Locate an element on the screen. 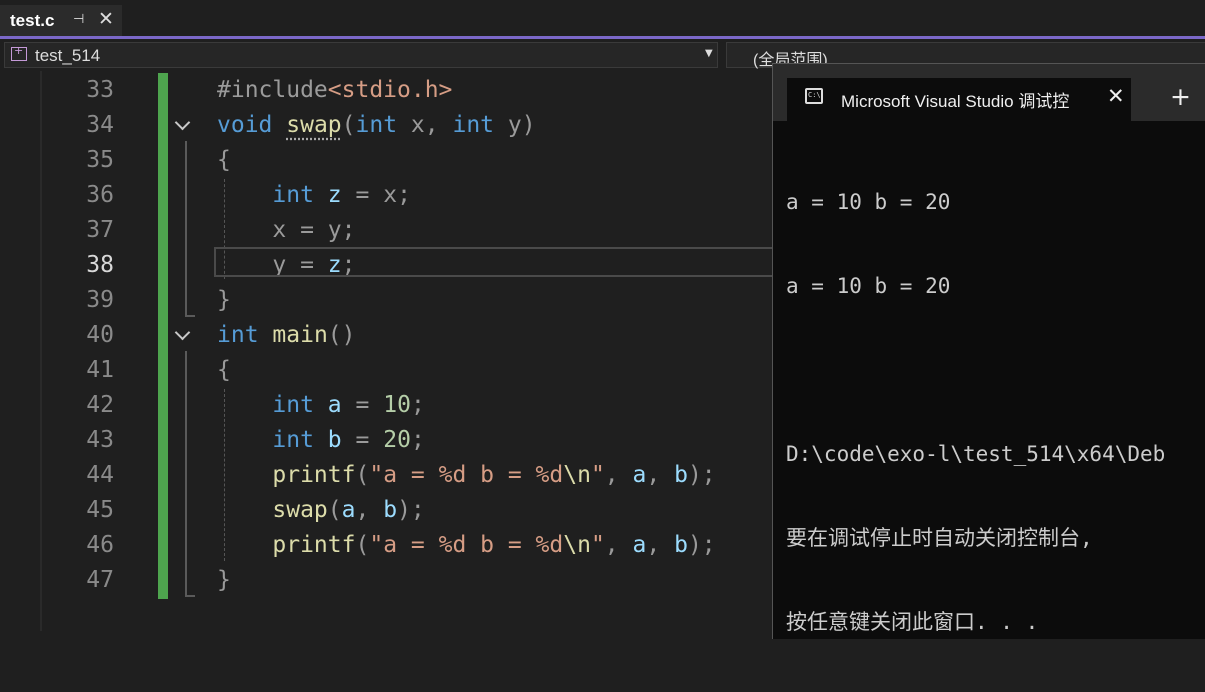 The width and height of the screenshot is (1205, 692). code-text: swap(a, b); is located at coordinates (348, 510).